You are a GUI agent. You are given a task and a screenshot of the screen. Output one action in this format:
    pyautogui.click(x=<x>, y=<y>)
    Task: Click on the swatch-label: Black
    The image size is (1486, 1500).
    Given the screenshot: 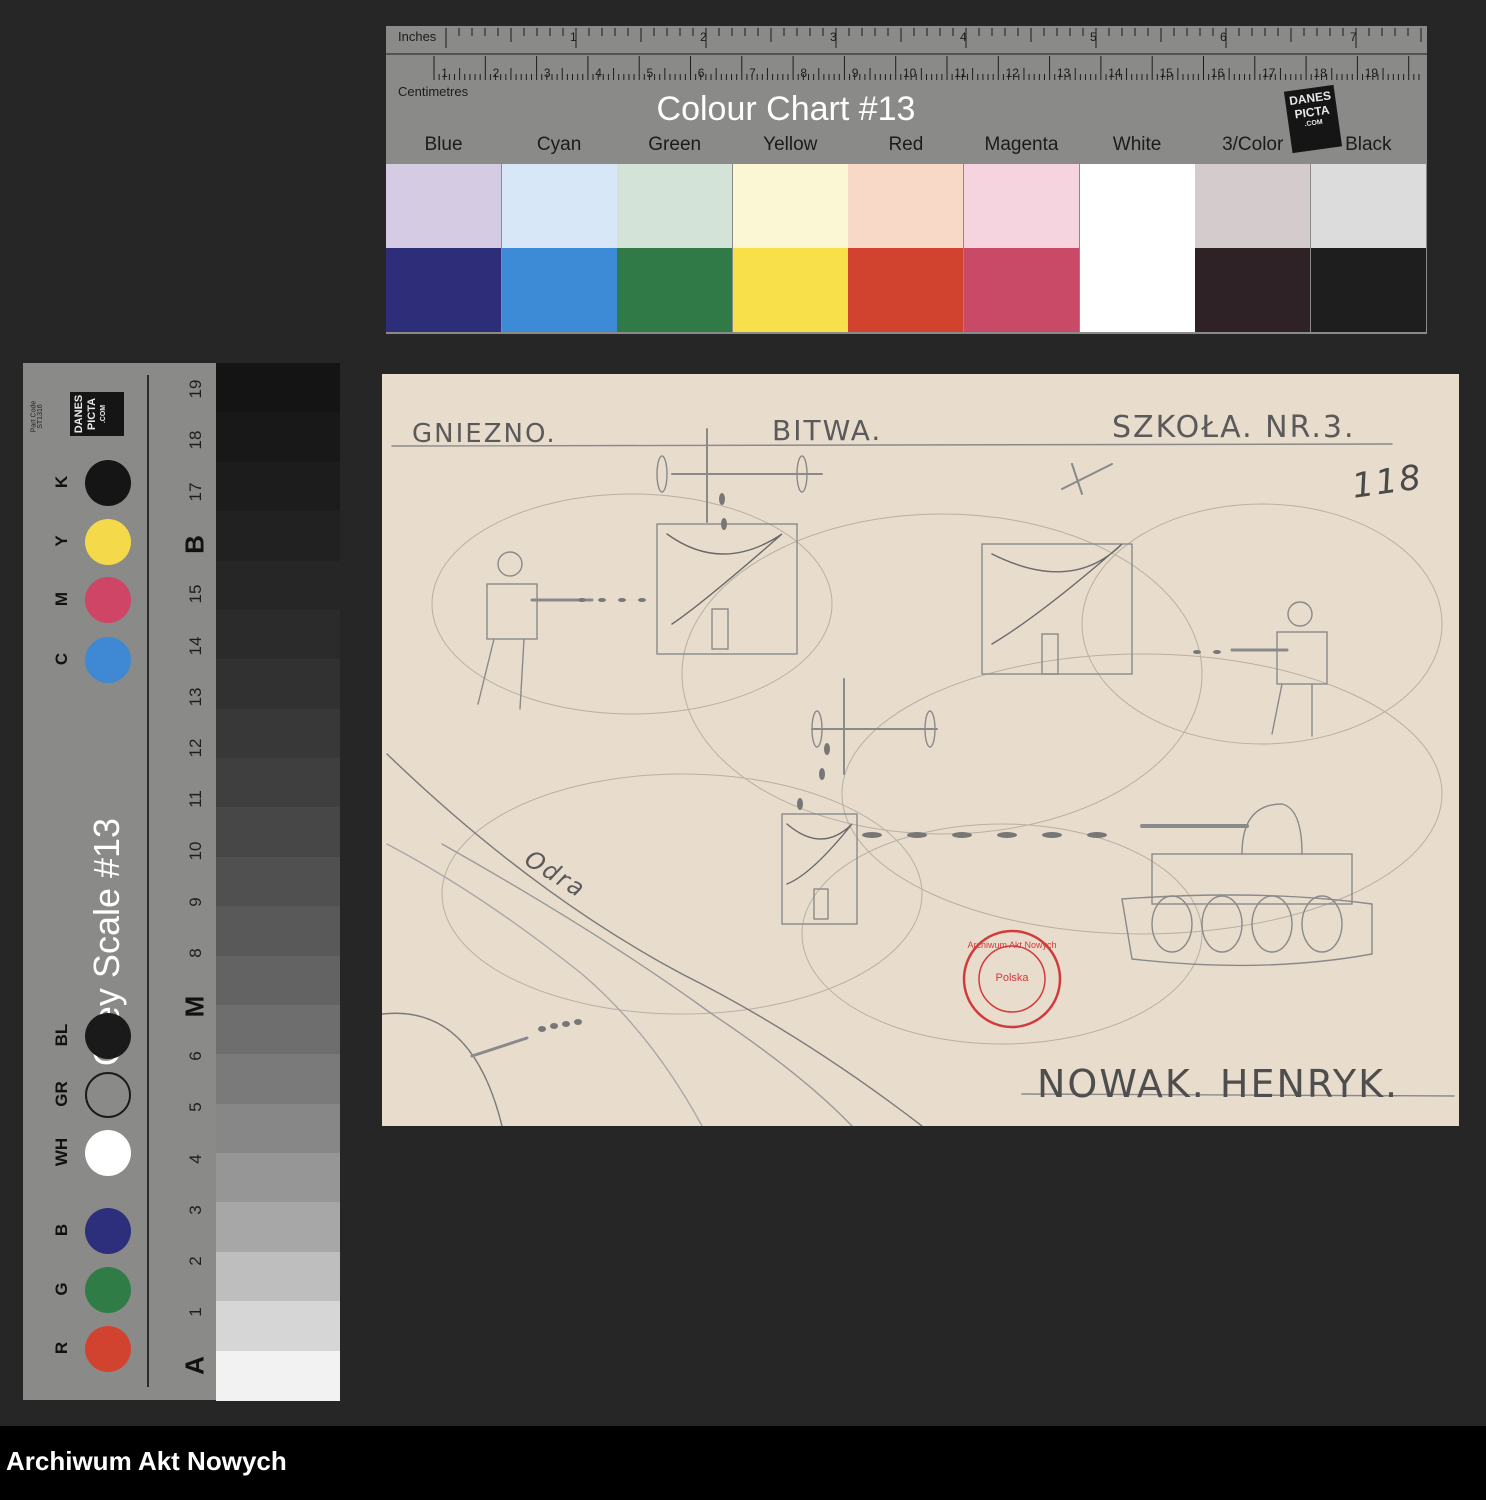 What is the action you would take?
    pyautogui.click(x=1368, y=144)
    